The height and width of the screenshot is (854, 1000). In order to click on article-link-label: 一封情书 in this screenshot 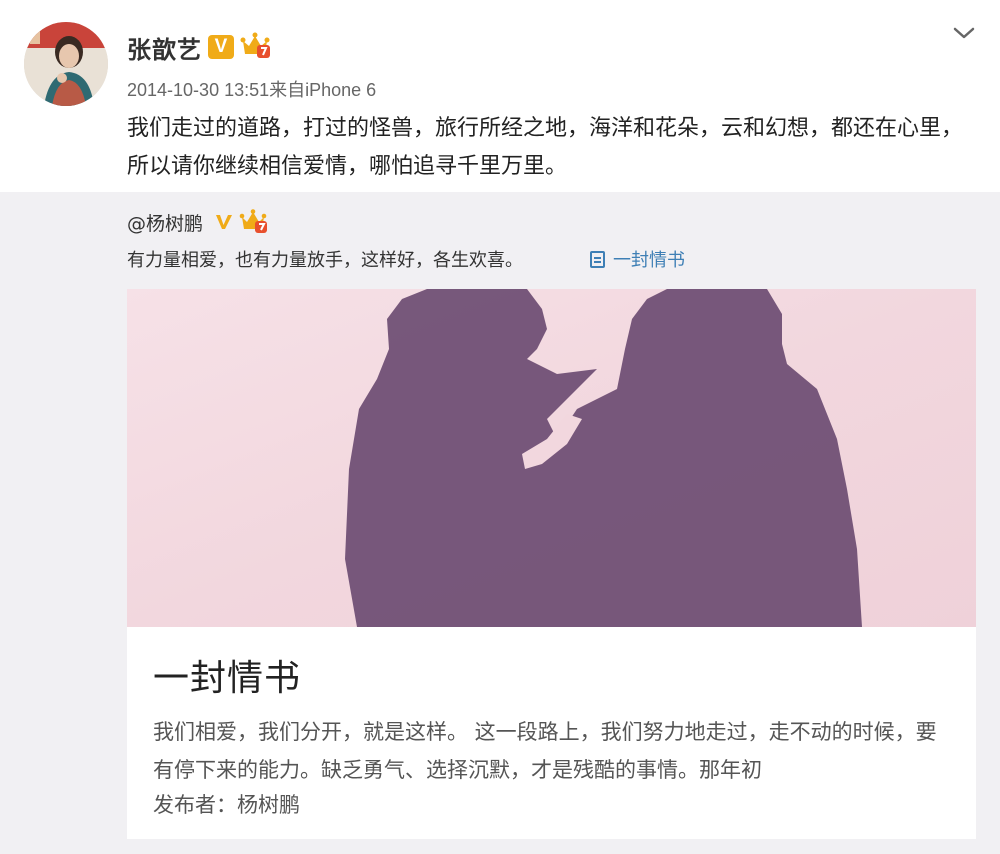, I will do `click(649, 260)`.